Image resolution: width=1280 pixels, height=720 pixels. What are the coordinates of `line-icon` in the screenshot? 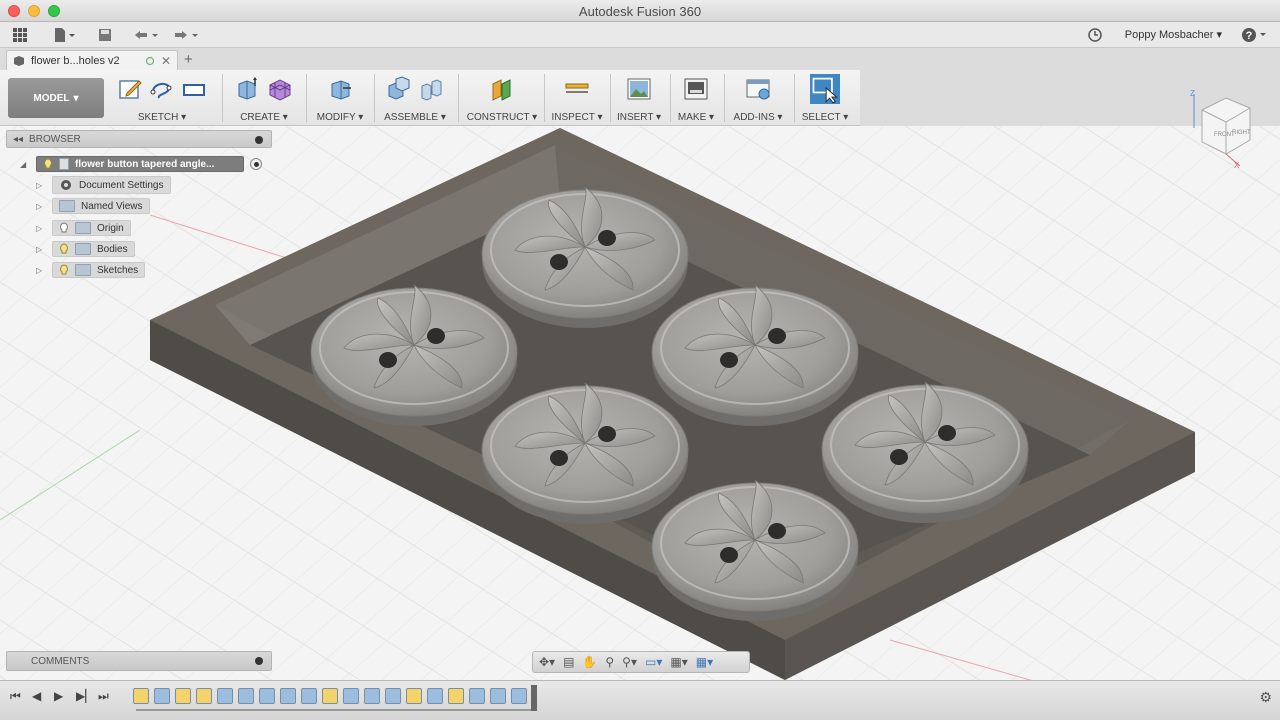 It's located at (162, 89).